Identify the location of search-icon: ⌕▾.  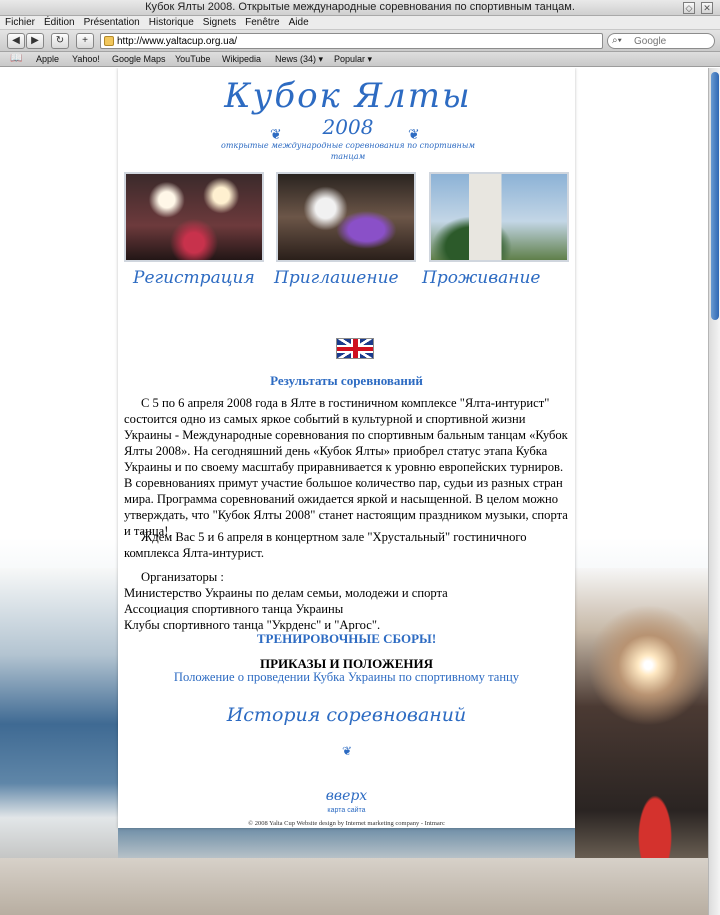
(617, 40).